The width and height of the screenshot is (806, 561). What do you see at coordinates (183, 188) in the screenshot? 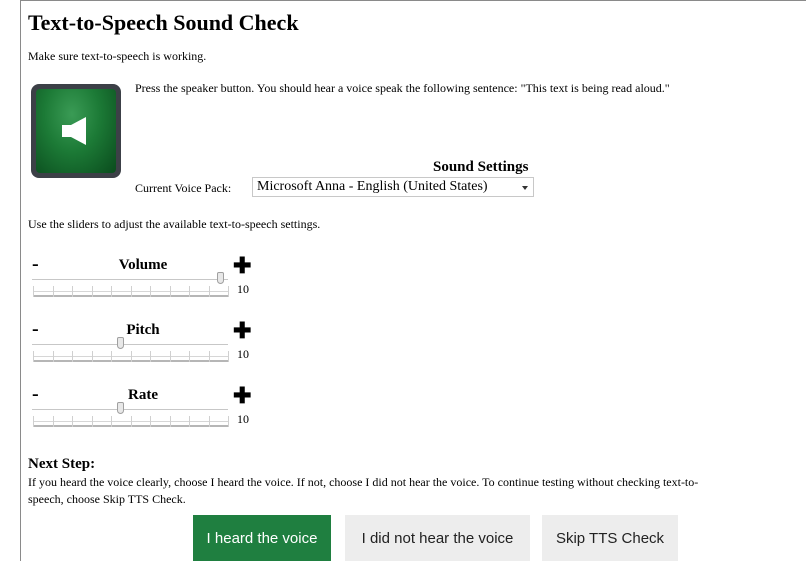
I see `voice-pack-label: Current Voice Pack:` at bounding box center [183, 188].